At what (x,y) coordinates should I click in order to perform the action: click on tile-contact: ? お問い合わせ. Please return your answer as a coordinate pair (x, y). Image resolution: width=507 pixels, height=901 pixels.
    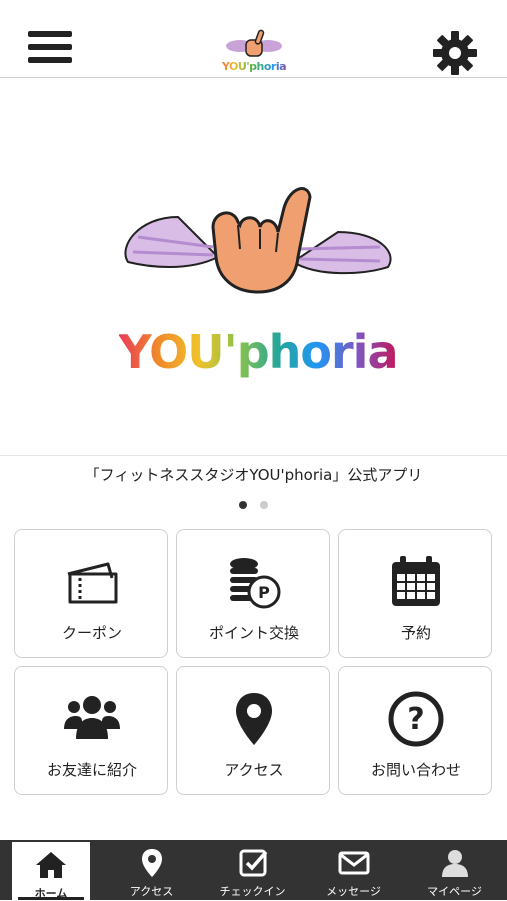
    Looking at the image, I should click on (415, 730).